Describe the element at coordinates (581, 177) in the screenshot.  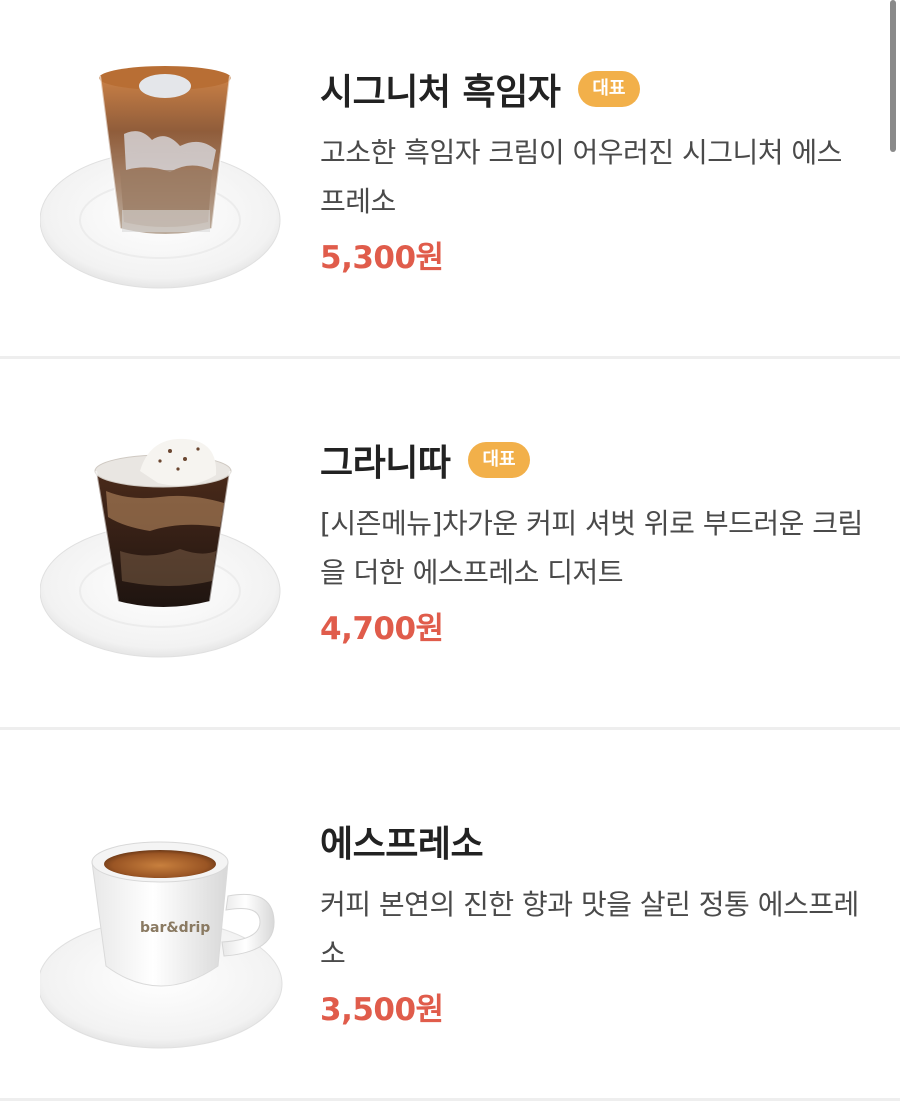
I see `menu-item-description: 고소한 흑임자 크림이 어우러진 시그니처 에스프레소` at that location.